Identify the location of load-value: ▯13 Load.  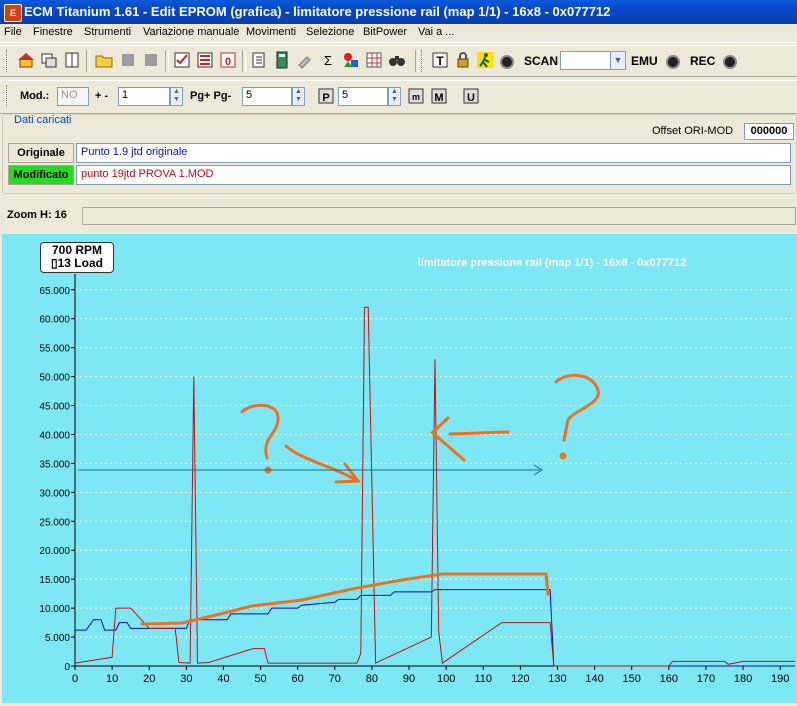
(77, 263).